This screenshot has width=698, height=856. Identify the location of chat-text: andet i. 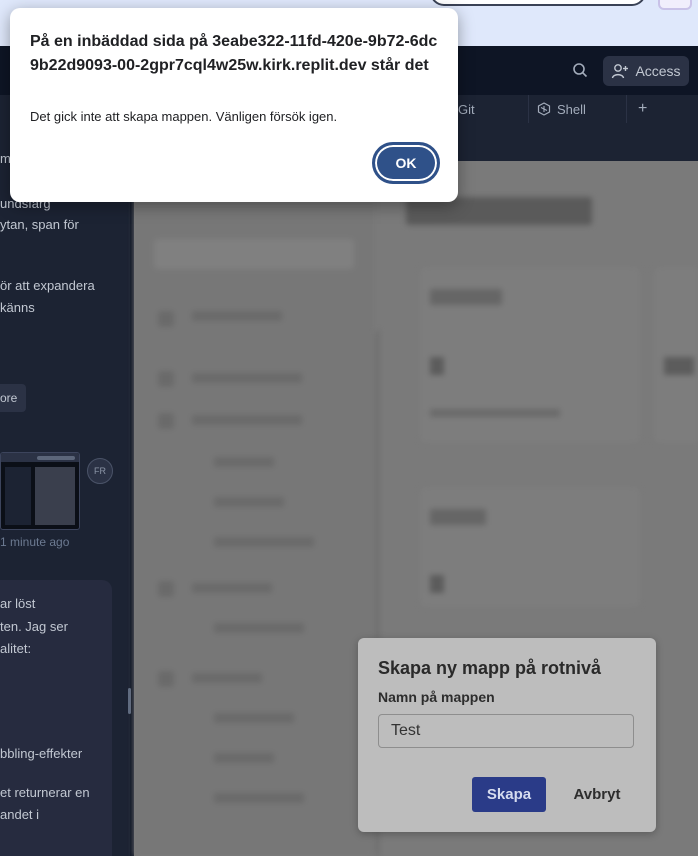
(20, 814).